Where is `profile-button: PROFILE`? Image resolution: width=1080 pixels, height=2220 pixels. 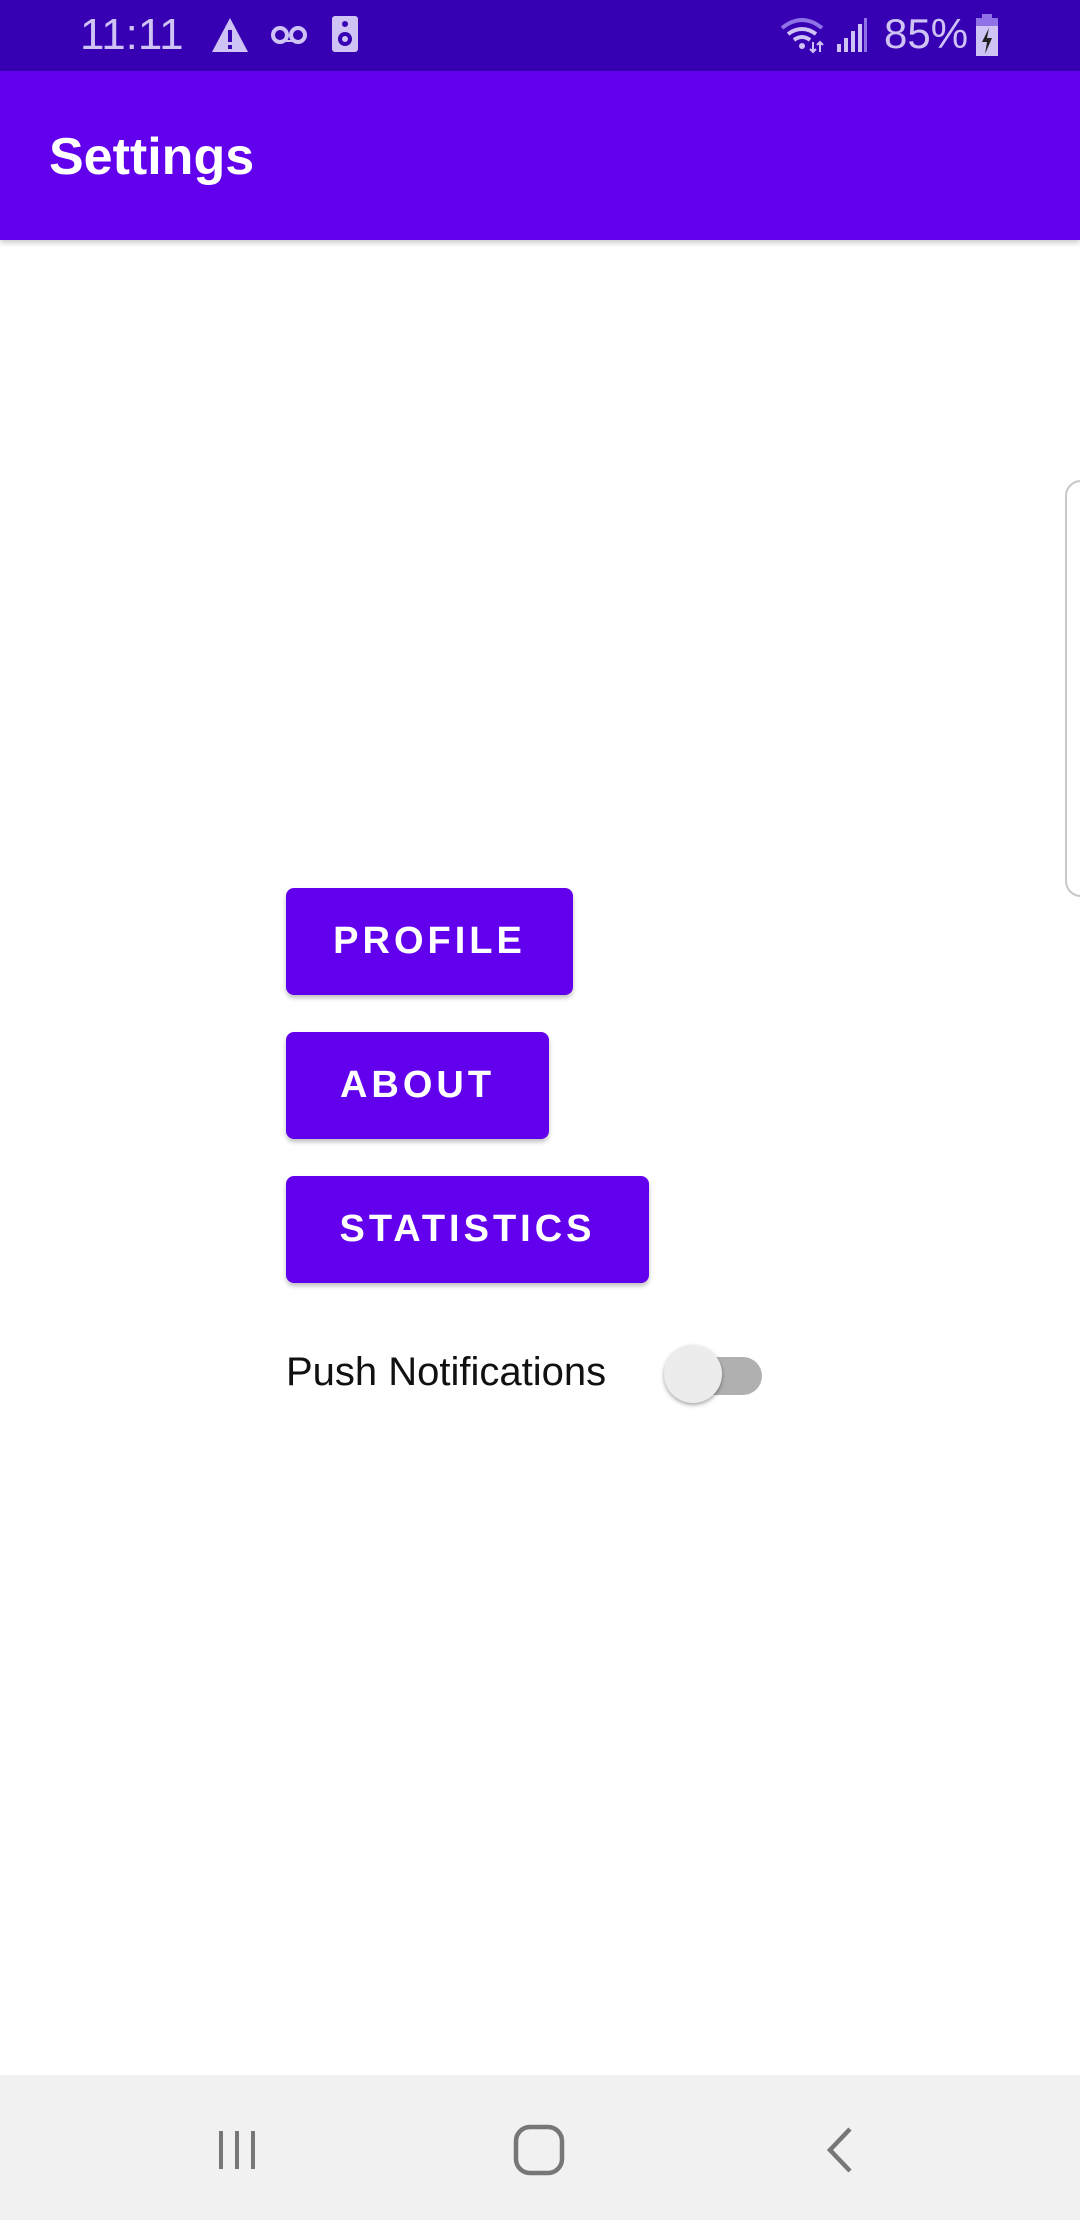 profile-button: PROFILE is located at coordinates (429, 941).